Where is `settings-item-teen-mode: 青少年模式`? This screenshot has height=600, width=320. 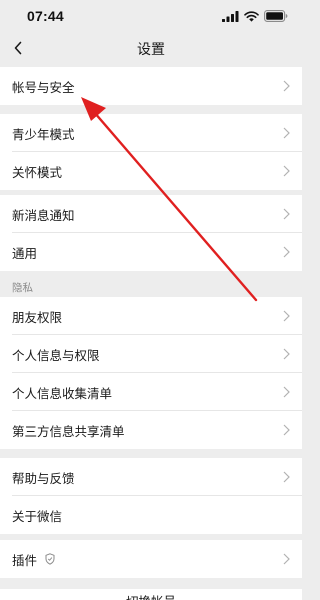
settings-item-teen-mode: 青少年模式 is located at coordinates (151, 133).